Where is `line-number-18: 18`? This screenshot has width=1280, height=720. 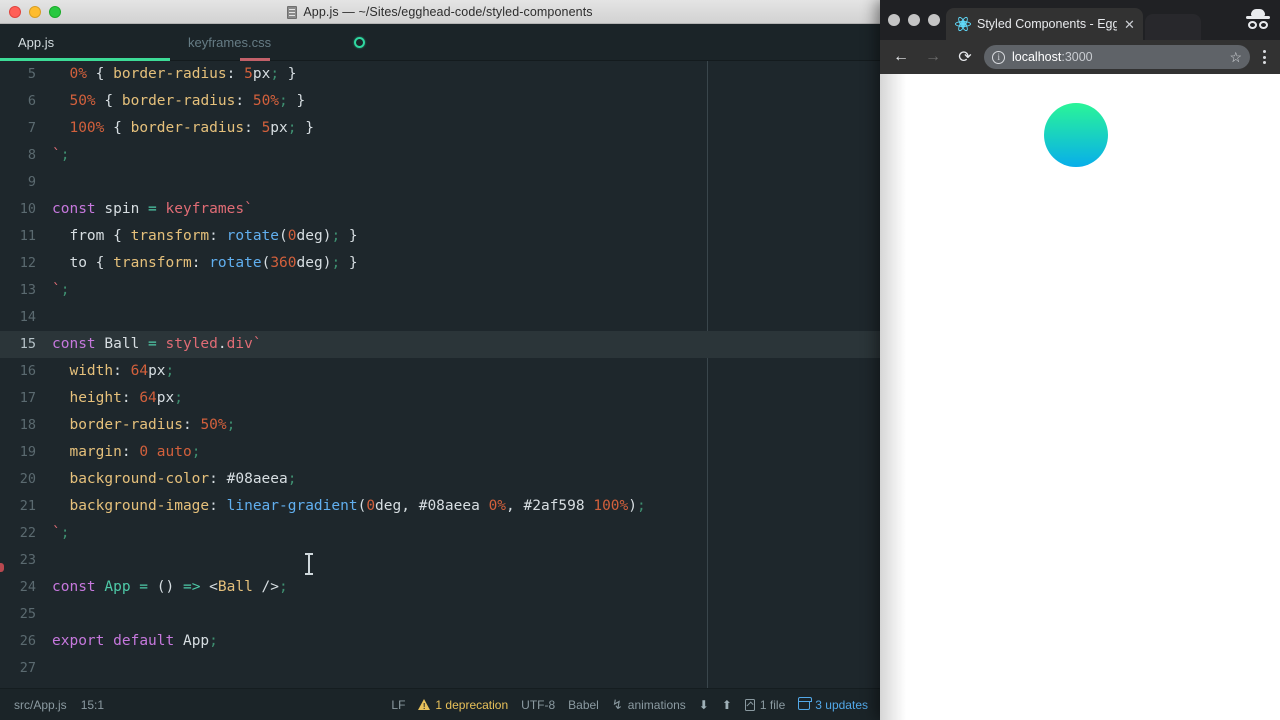 line-number-18: 18 is located at coordinates (27, 425).